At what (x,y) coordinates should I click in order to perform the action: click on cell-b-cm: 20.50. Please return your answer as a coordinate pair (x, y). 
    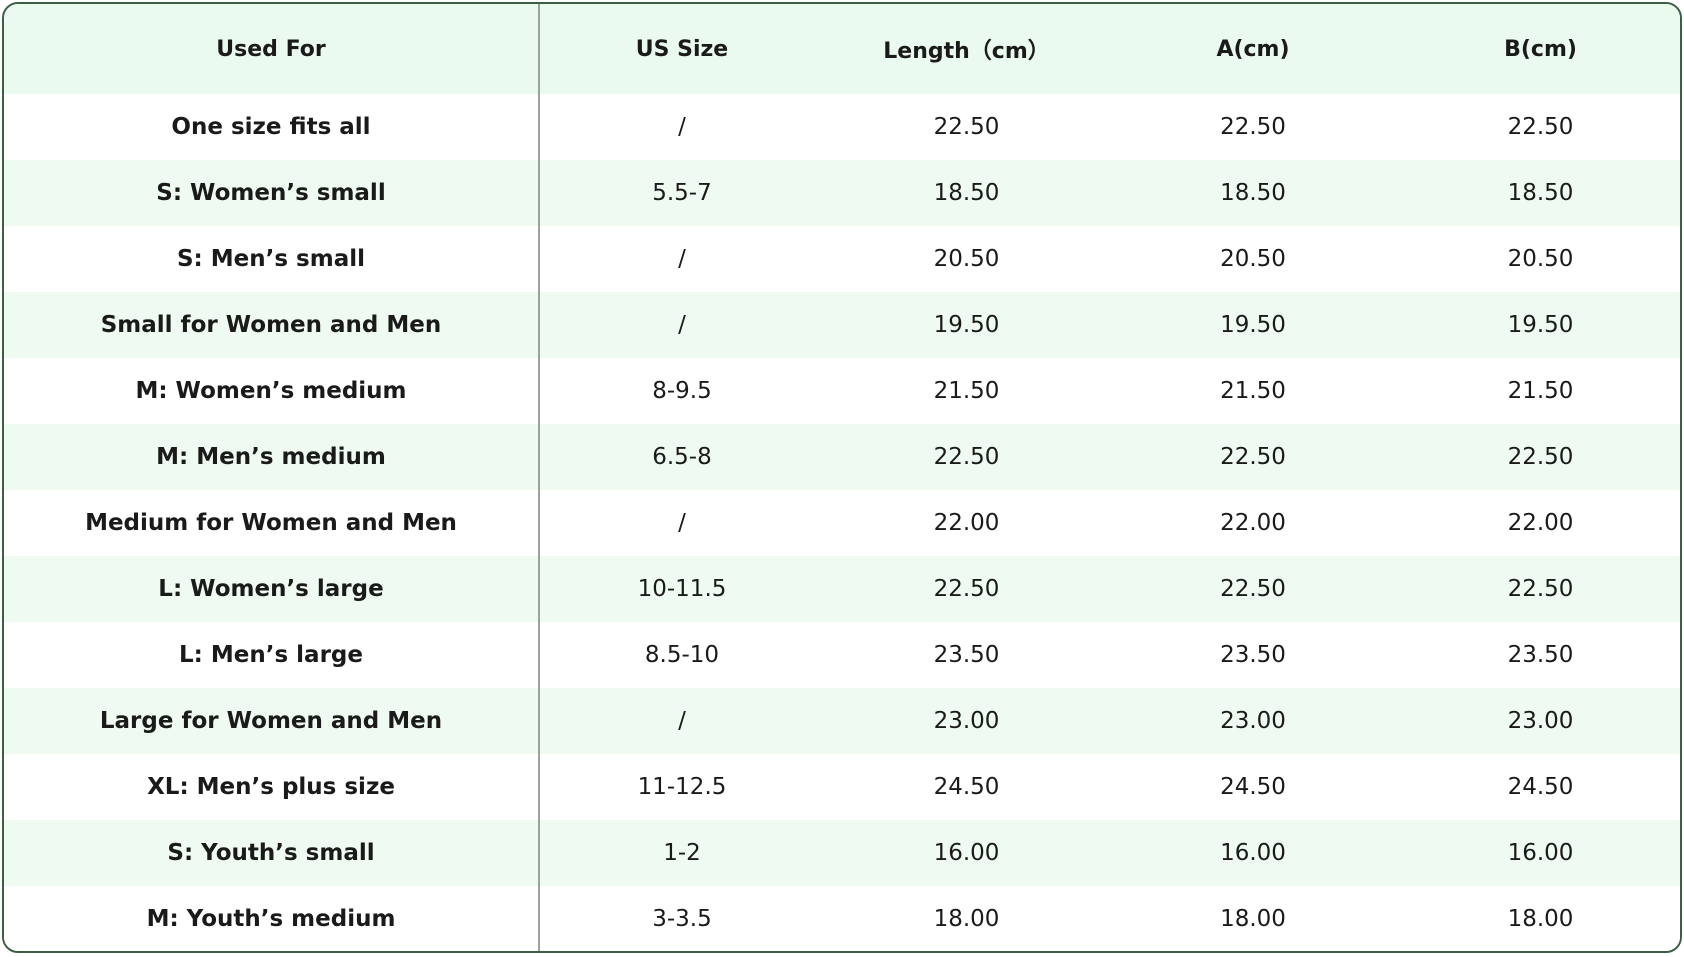
    Looking at the image, I should click on (1540, 259).